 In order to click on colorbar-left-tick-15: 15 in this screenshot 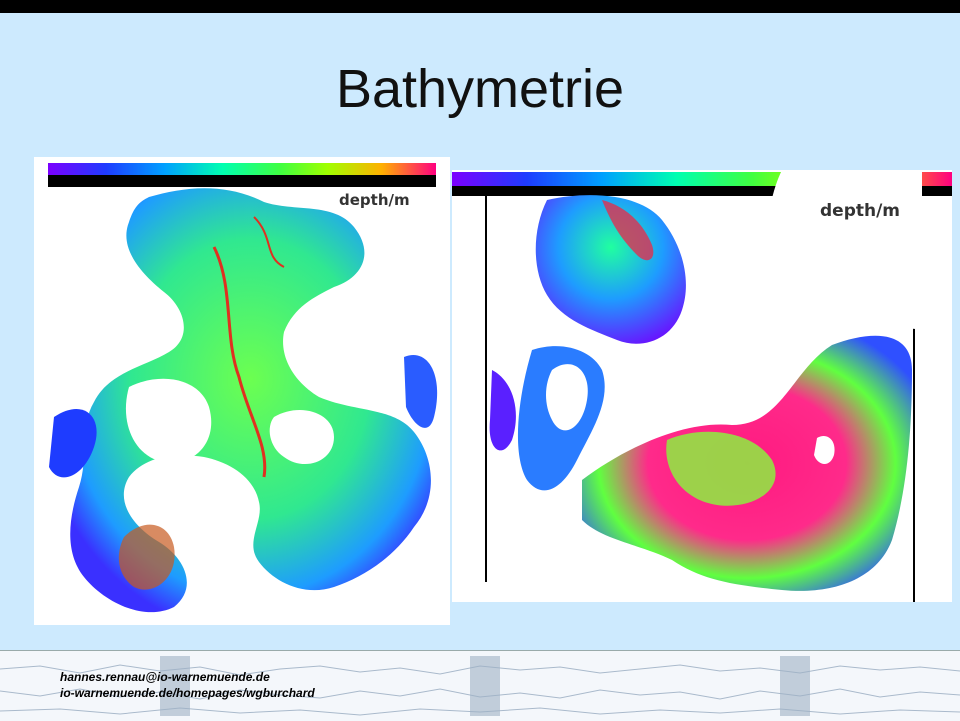, I will do `click(188, 182)`.